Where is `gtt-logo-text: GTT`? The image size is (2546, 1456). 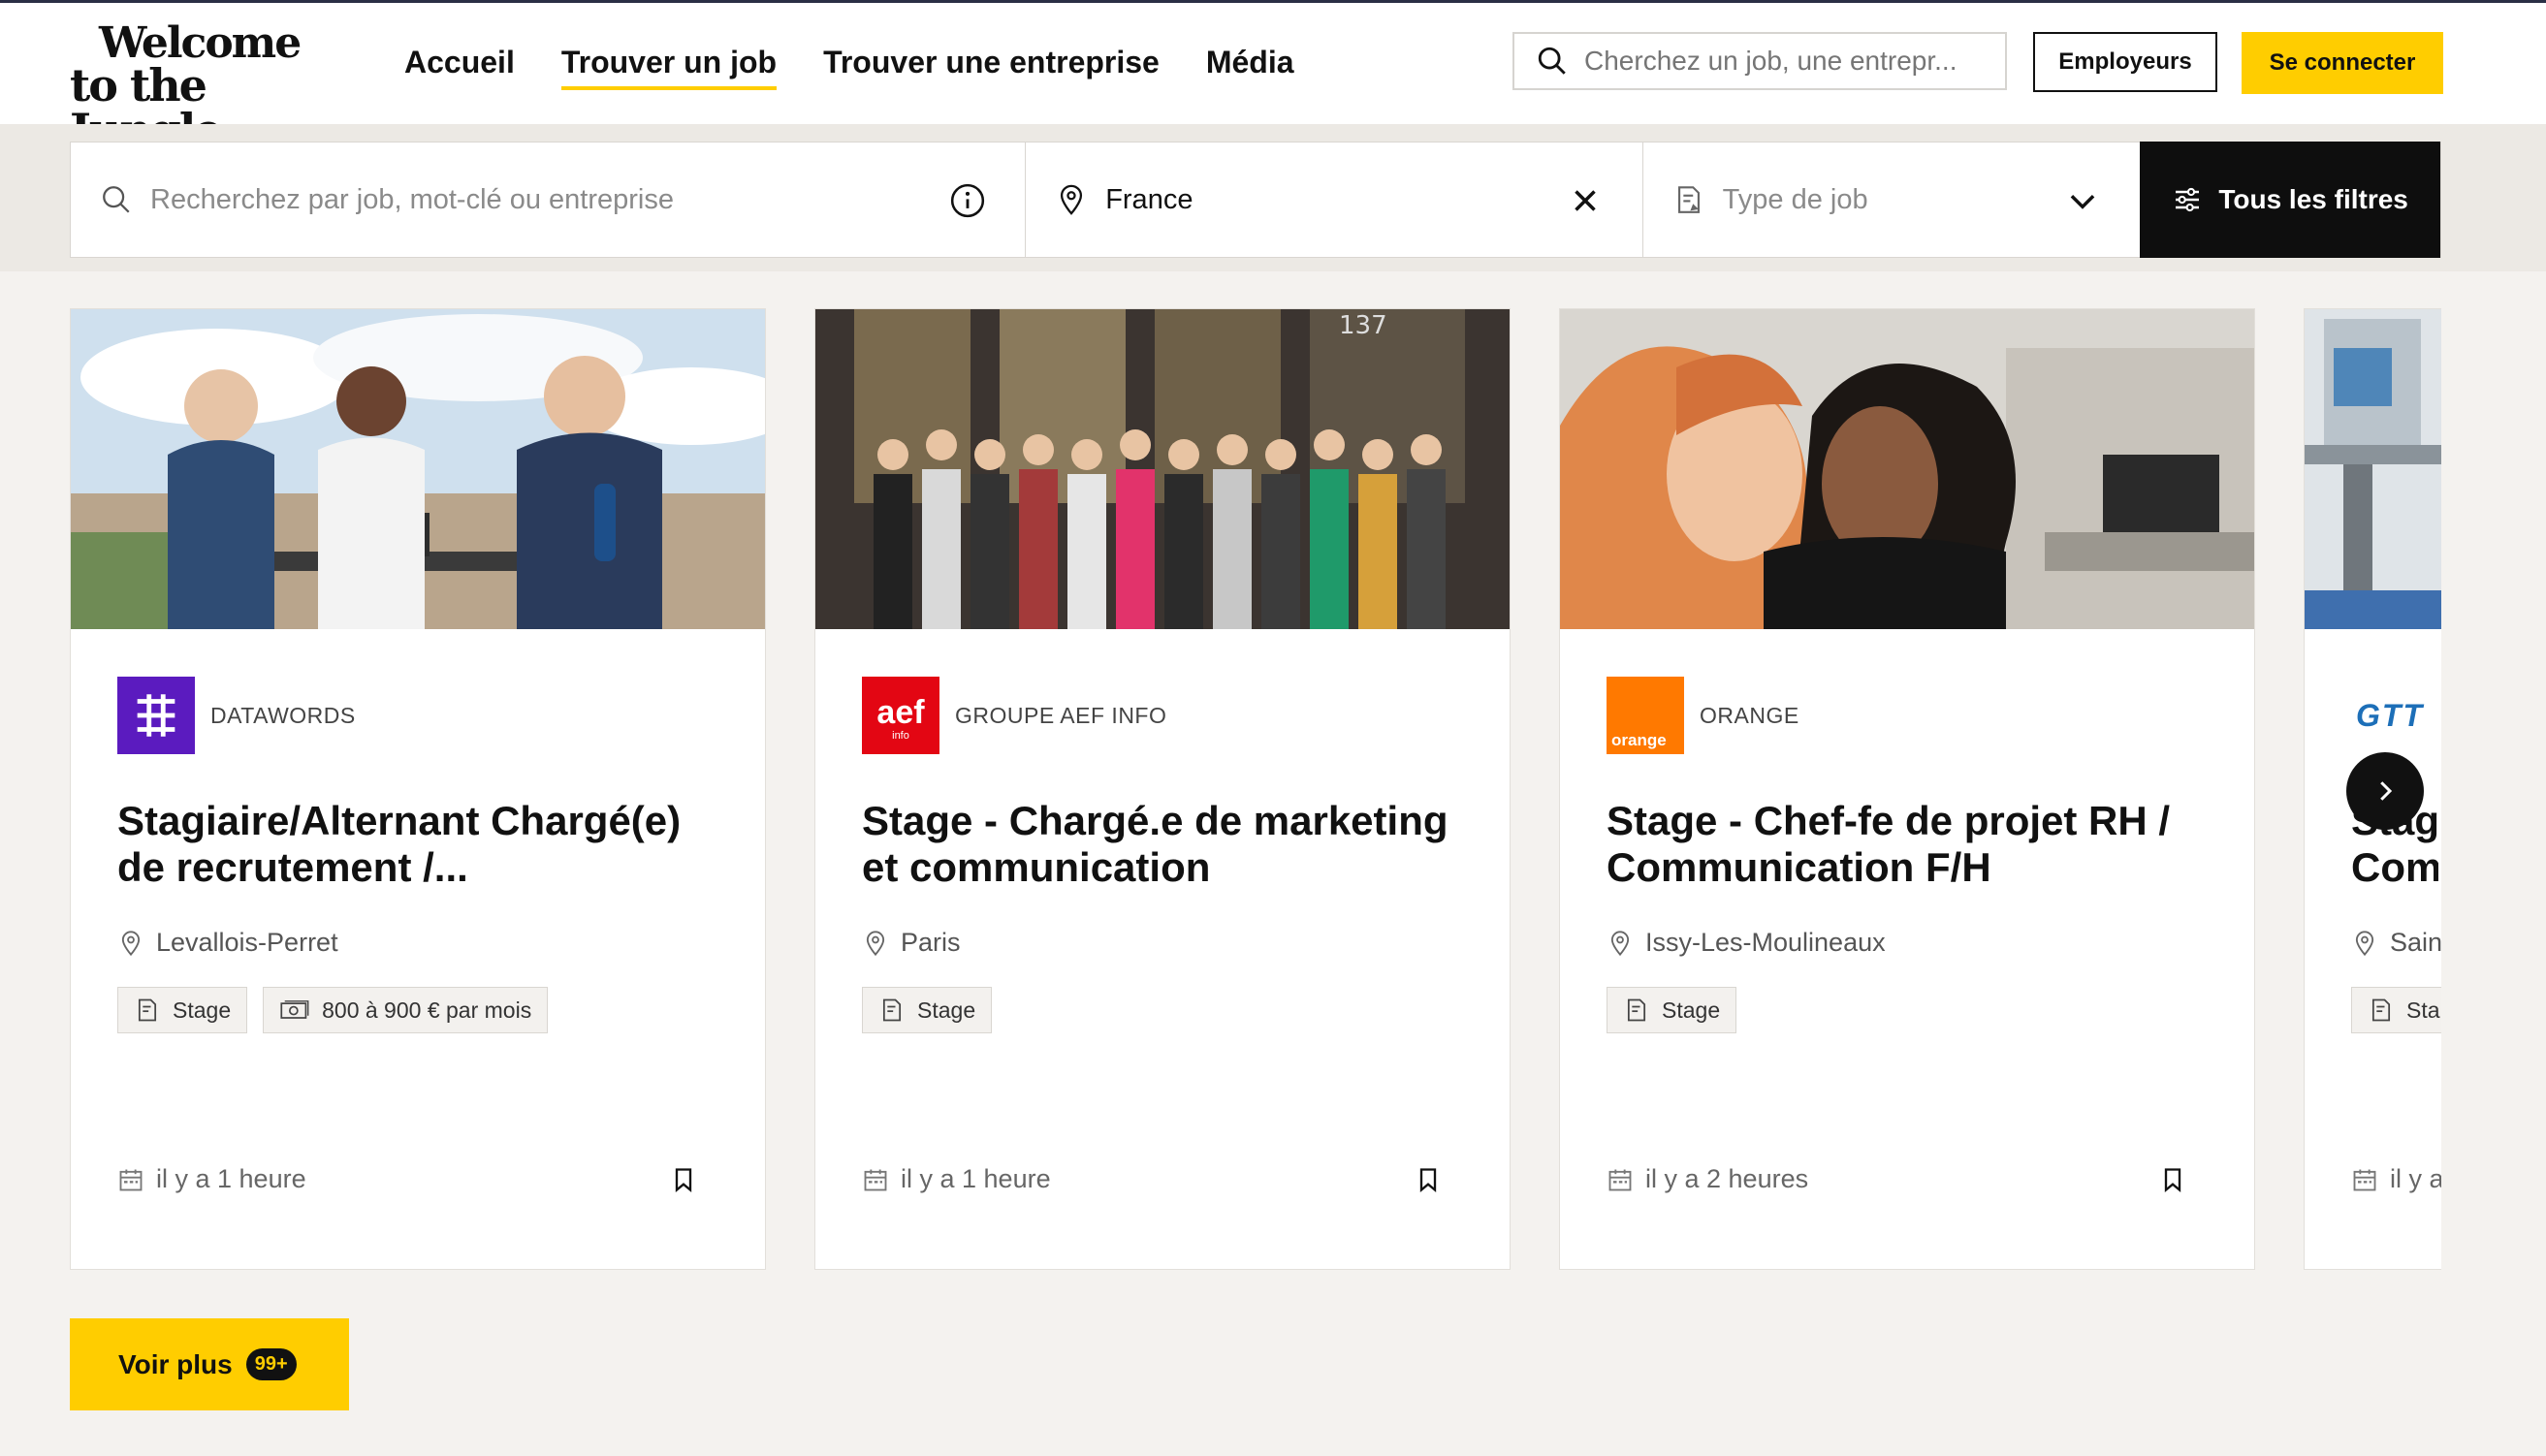
gtt-logo-text: GTT is located at coordinates (2390, 715).